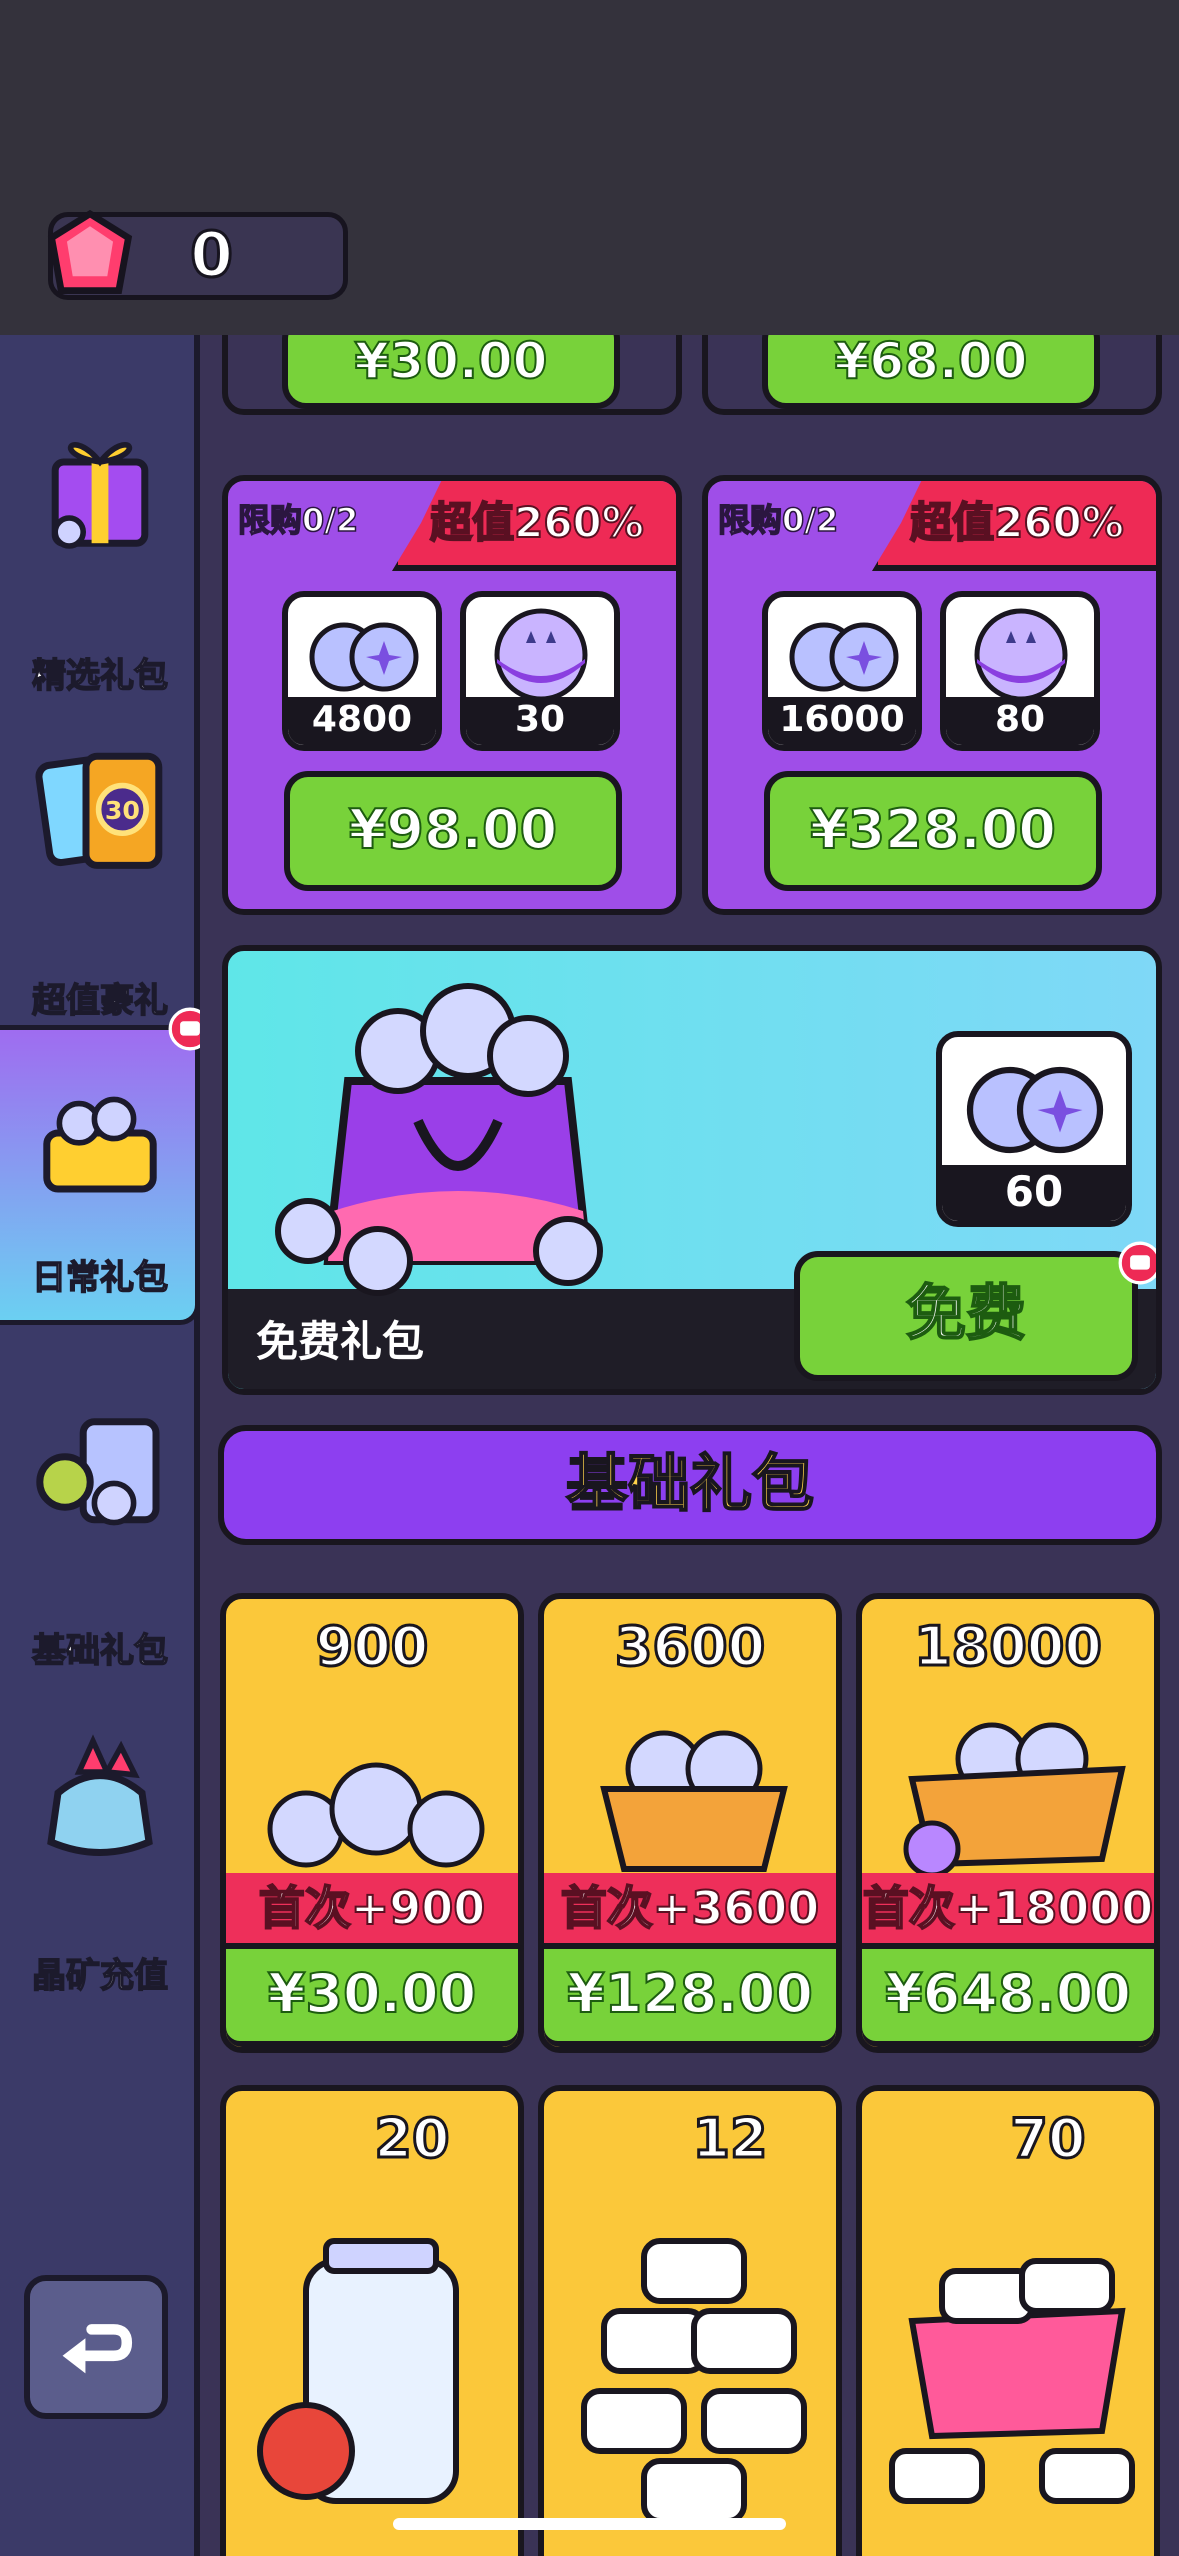 The image size is (1179, 2556). What do you see at coordinates (372, 1995) in the screenshot?
I see `price-button: ¥30.00` at bounding box center [372, 1995].